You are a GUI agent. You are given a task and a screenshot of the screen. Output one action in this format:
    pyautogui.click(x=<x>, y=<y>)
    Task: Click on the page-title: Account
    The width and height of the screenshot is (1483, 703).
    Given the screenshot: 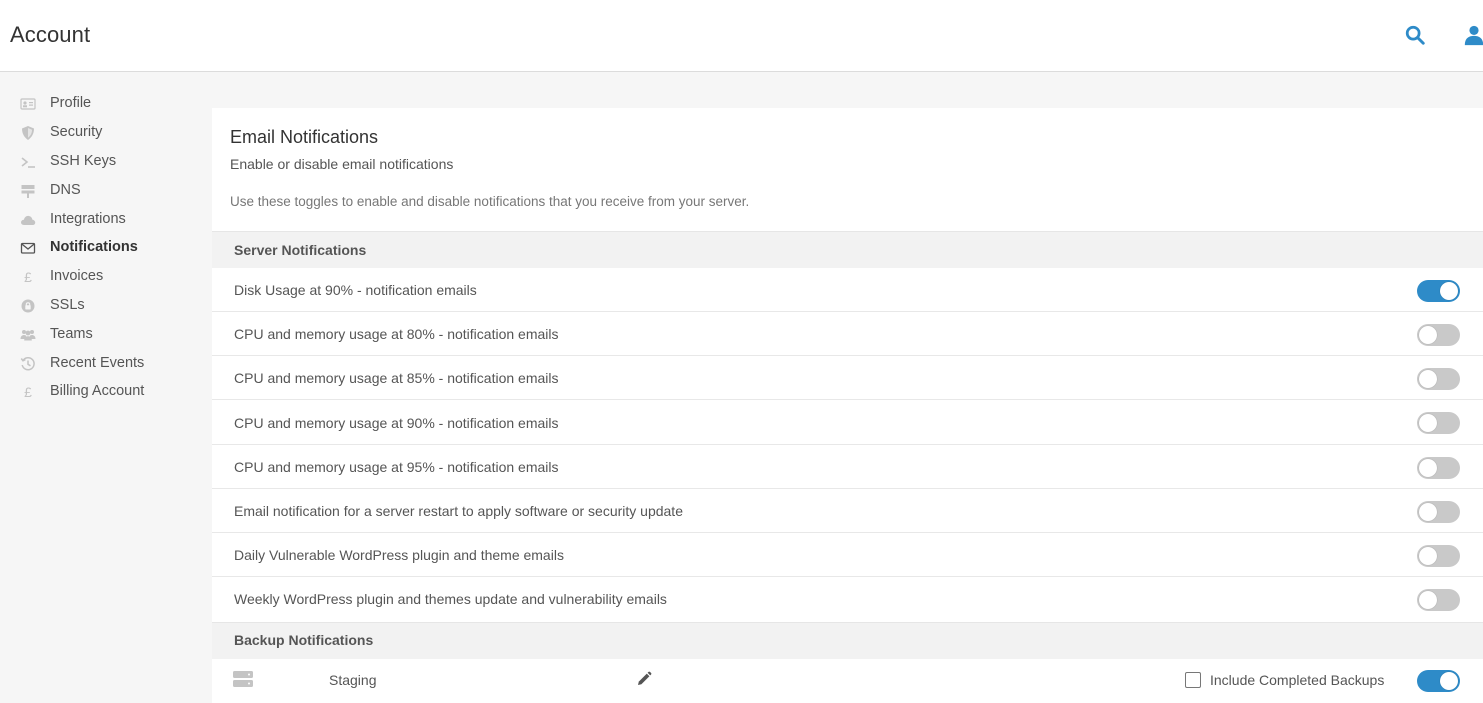 What is the action you would take?
    pyautogui.click(x=50, y=34)
    